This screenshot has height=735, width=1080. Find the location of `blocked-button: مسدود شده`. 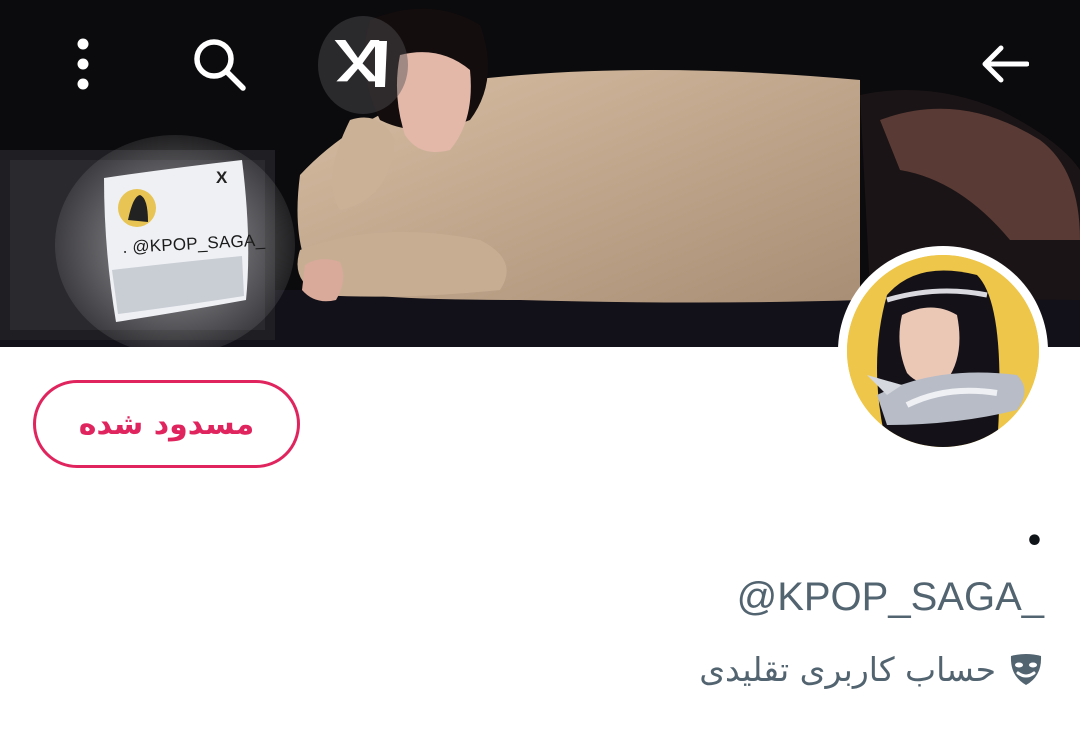

blocked-button: مسدود شده is located at coordinates (166, 424).